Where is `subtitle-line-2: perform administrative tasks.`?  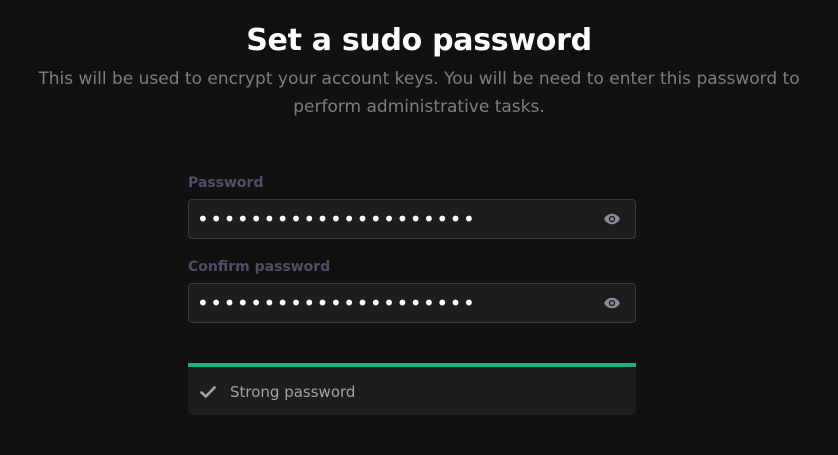 subtitle-line-2: perform administrative tasks. is located at coordinates (419, 107).